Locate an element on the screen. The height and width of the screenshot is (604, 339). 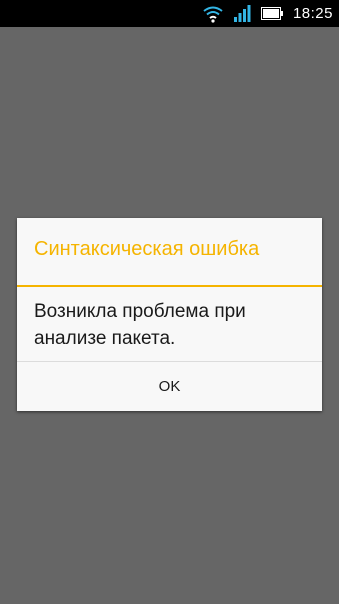
dialog-title: Синтаксическая ошибка is located at coordinates (147, 249).